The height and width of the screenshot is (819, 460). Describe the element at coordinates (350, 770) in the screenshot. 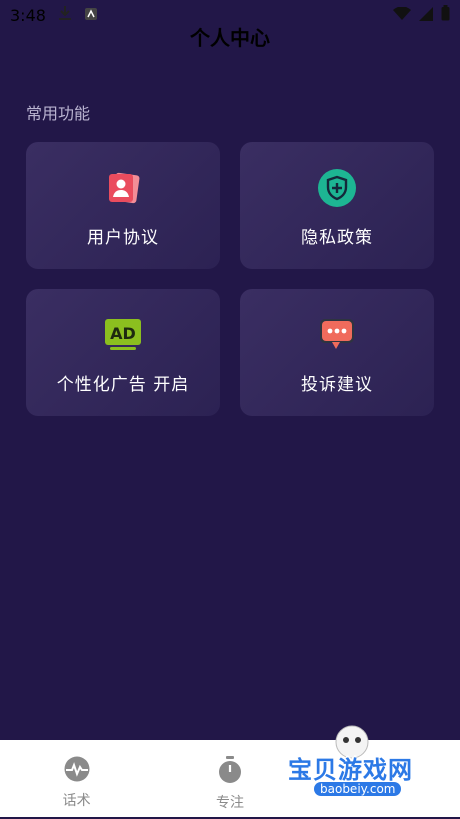

I see `watermark-text: 宝贝游戏网` at that location.